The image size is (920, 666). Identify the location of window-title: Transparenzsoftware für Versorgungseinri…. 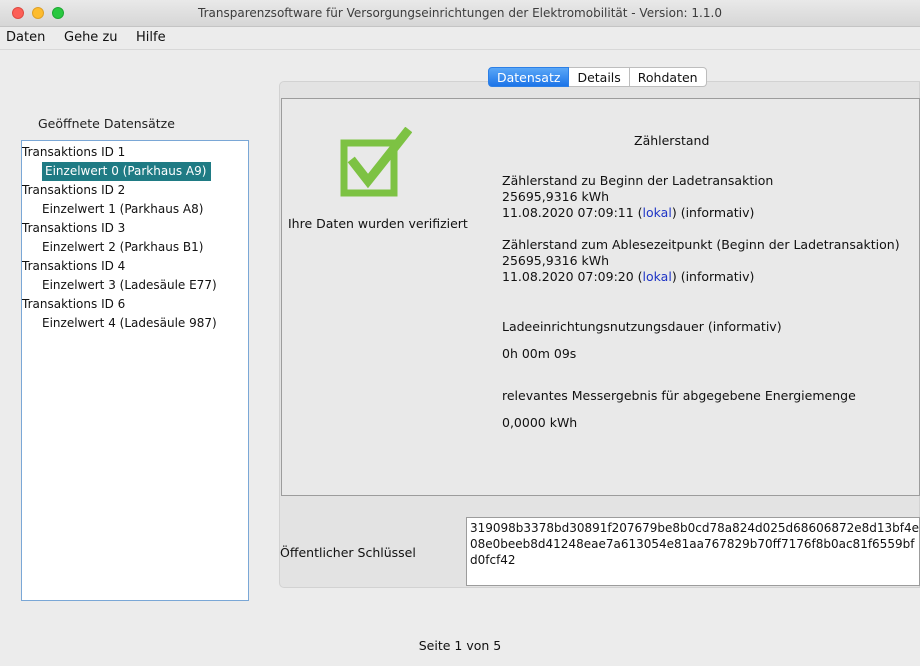
(460, 13).